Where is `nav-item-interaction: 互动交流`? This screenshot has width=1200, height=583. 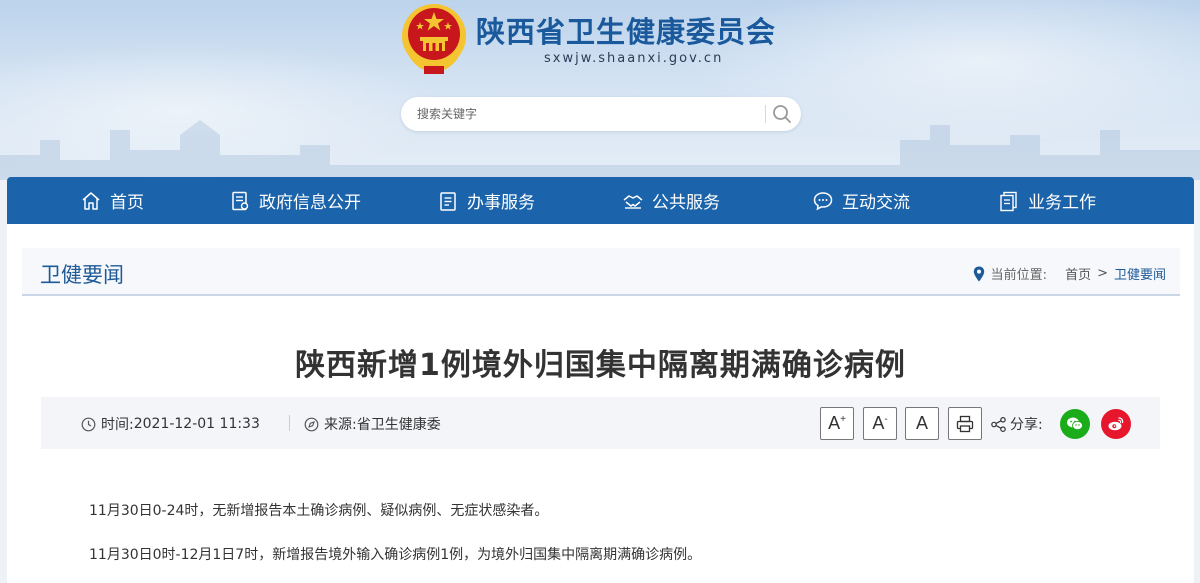
nav-item-interaction: 互动交流 is located at coordinates (861, 200).